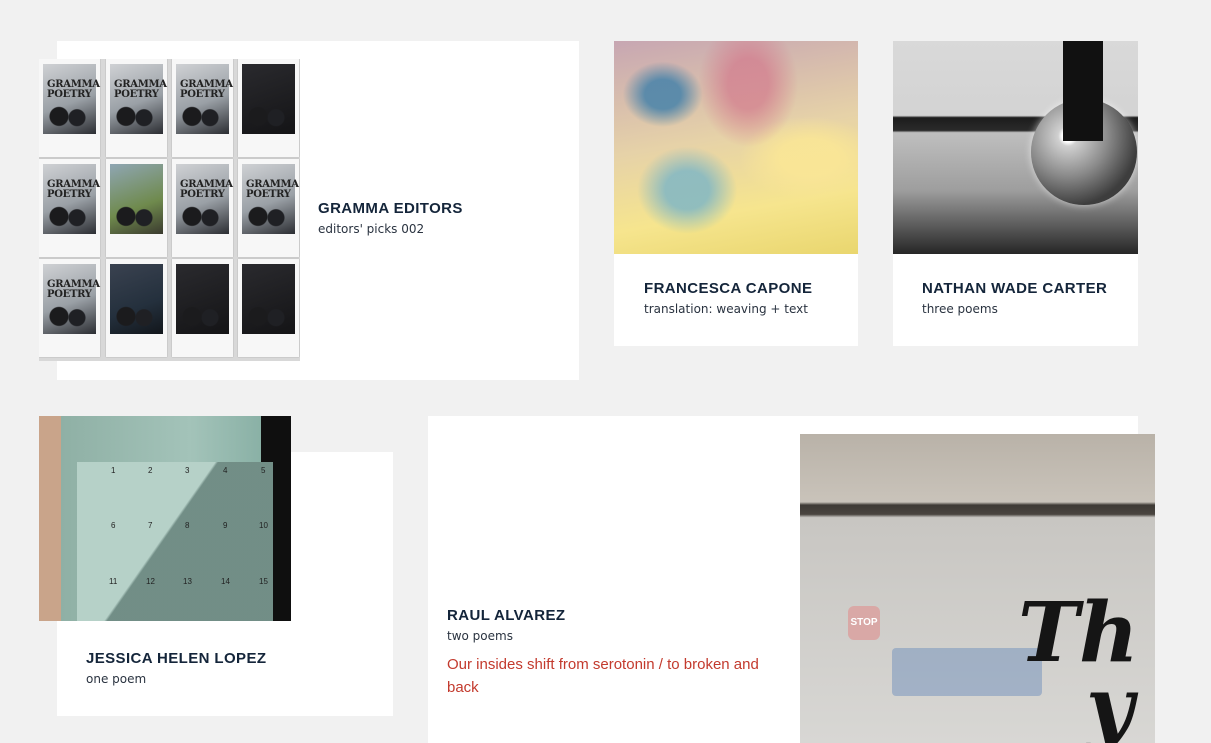 The image size is (1211, 743). What do you see at coordinates (176, 658) in the screenshot?
I see `post-author: JESSICA HELEN LOPEZ` at bounding box center [176, 658].